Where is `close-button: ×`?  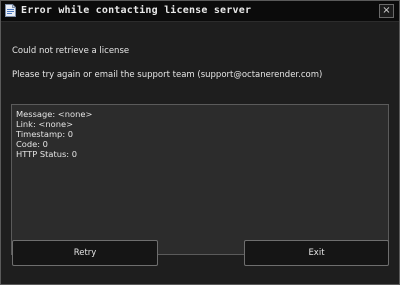 close-button: × is located at coordinates (386, 11).